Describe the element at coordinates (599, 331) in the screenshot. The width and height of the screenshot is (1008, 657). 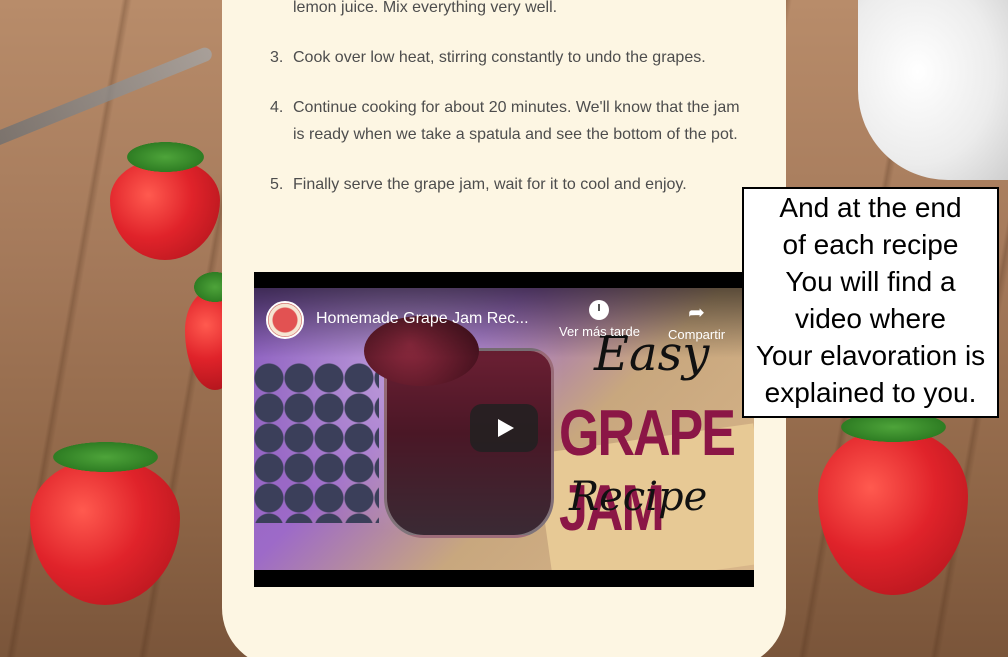
I see `watch-later-label: Ver más tarde` at that location.